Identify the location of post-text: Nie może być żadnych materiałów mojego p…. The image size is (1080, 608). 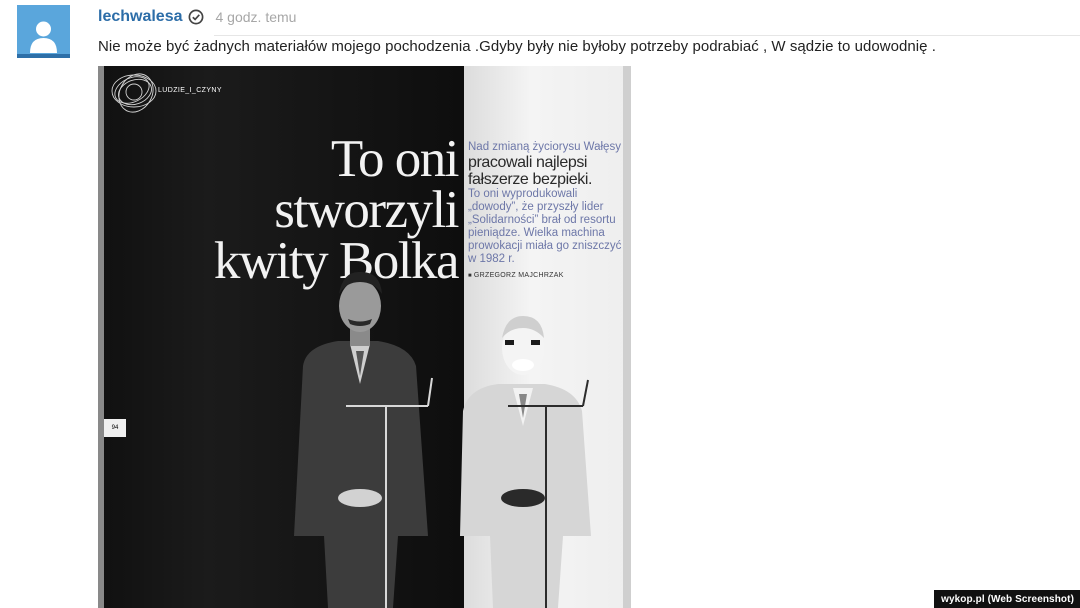
(517, 46).